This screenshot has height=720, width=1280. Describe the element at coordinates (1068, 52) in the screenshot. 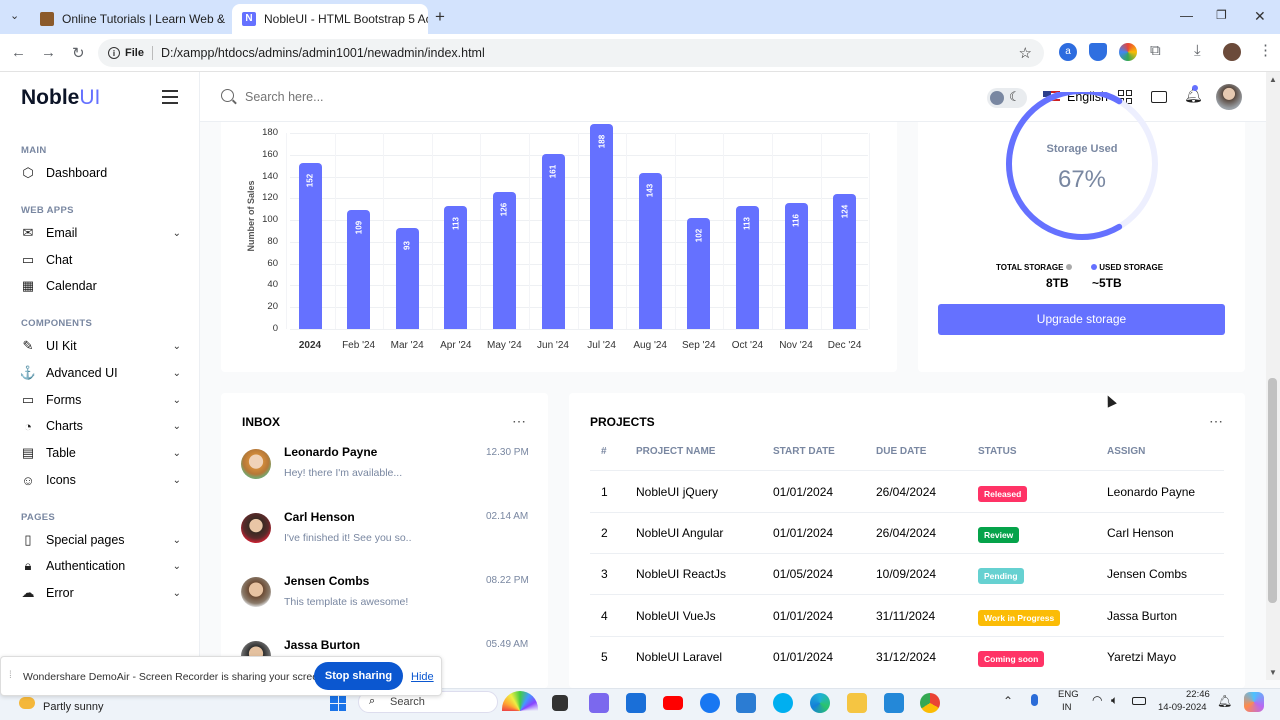

I see `extension-a-icon: a` at that location.